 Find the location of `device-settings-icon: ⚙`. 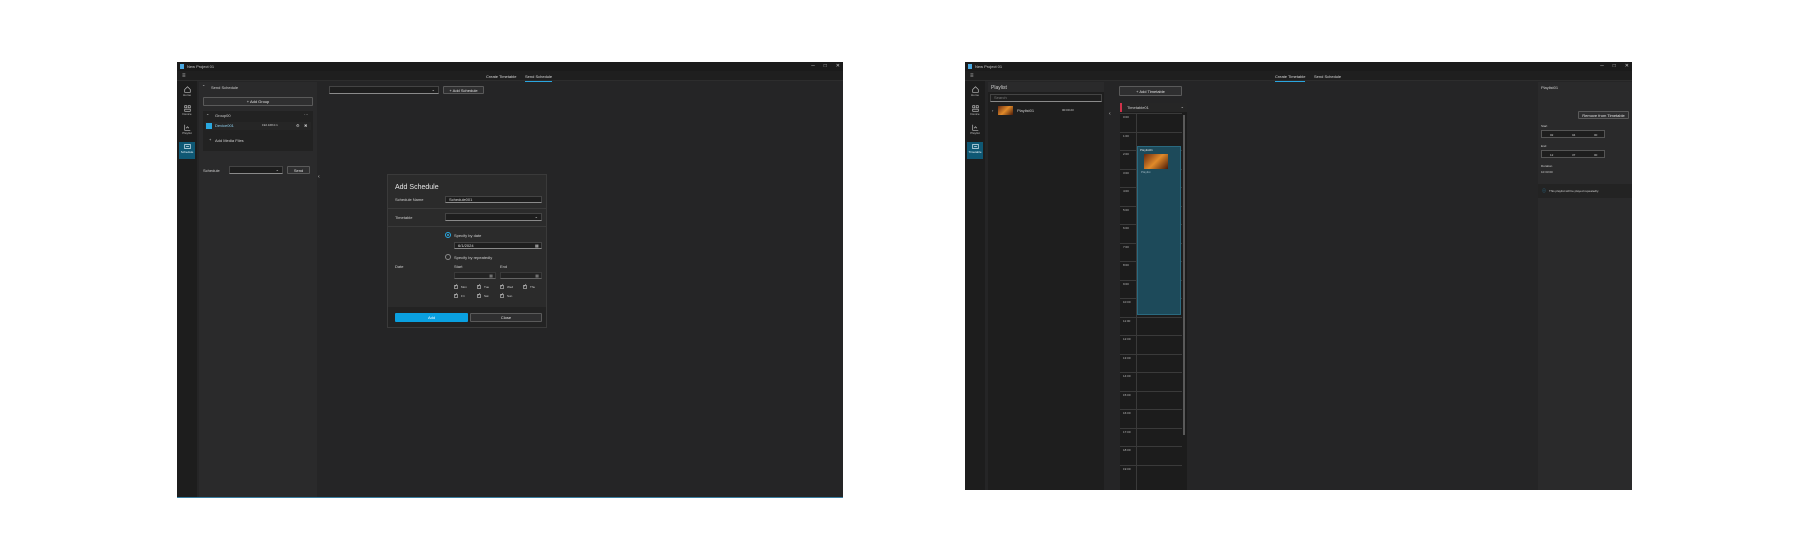

device-settings-icon: ⚙ is located at coordinates (298, 125).